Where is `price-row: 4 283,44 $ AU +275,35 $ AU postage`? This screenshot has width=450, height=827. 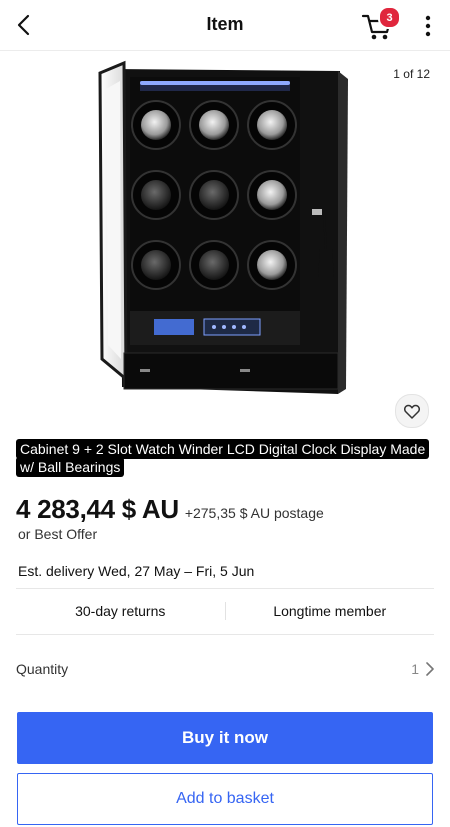 price-row: 4 283,44 $ AU +275,35 $ AU postage is located at coordinates (231, 509).